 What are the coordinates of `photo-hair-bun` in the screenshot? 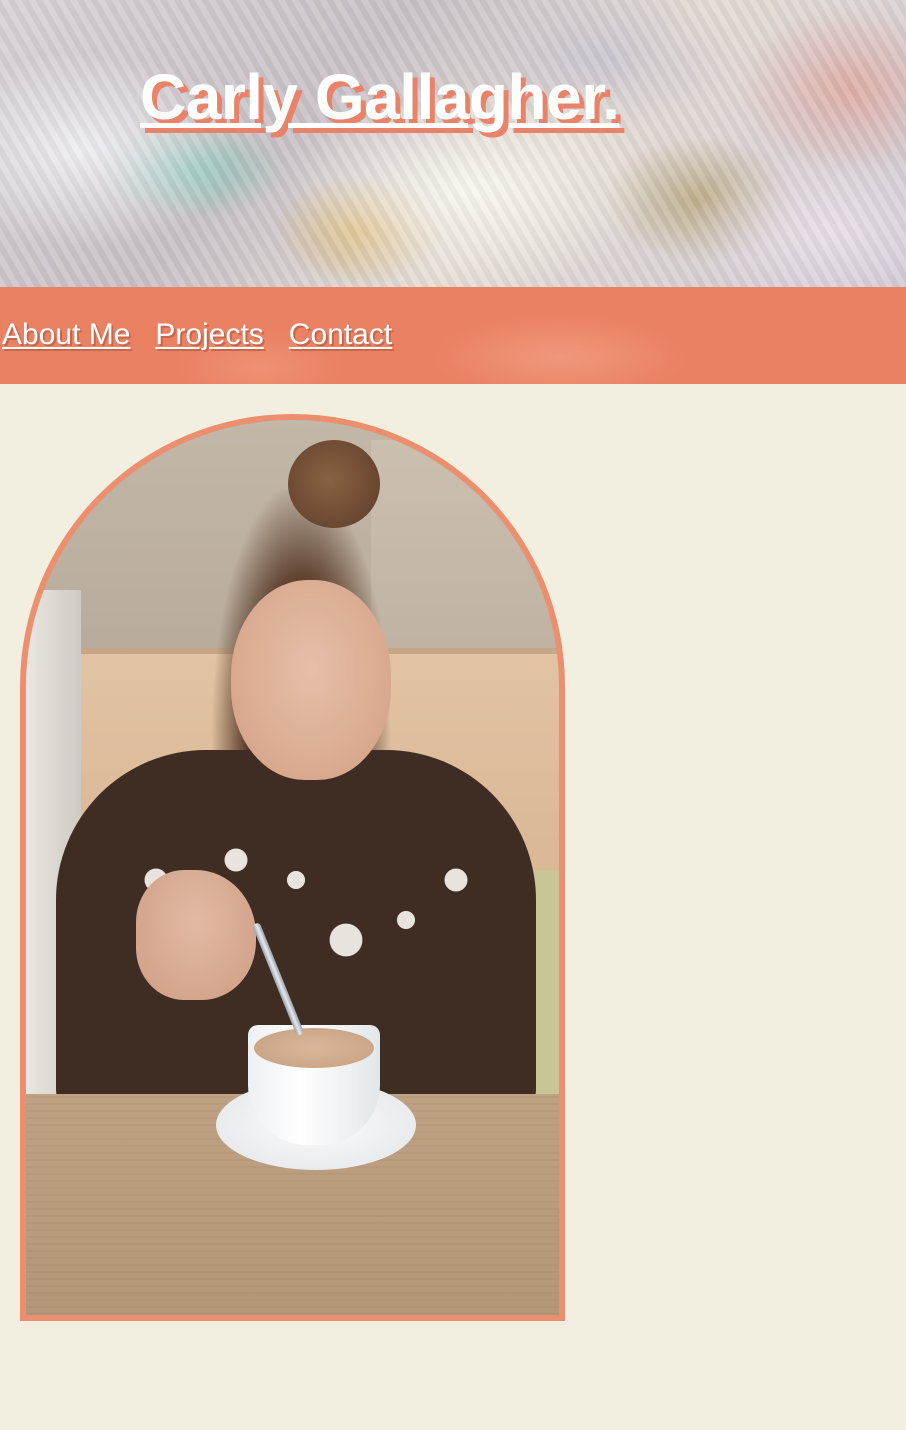 It's located at (334, 484).